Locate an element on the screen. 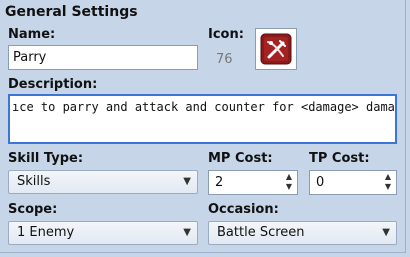 This screenshot has height=257, width=410. tp-cost-label: TP Cost: is located at coordinates (339, 158).